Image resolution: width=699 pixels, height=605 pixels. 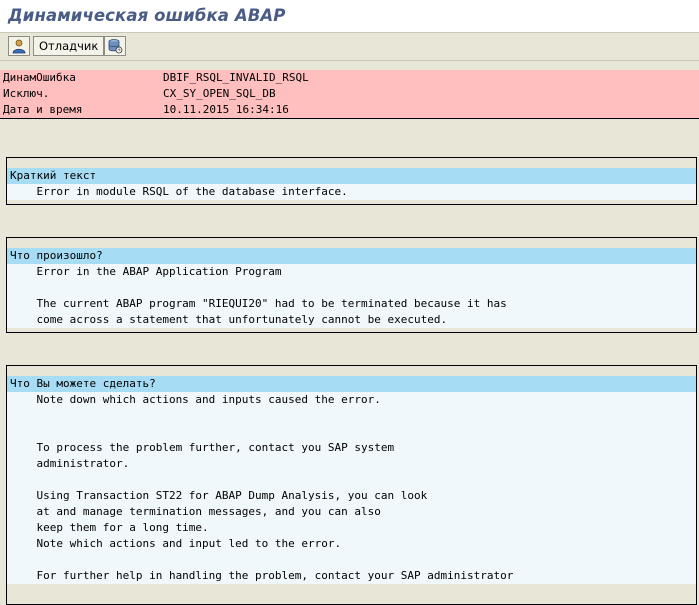 What do you see at coordinates (351, 256) in the screenshot?
I see `section-title: Что произошло?` at bounding box center [351, 256].